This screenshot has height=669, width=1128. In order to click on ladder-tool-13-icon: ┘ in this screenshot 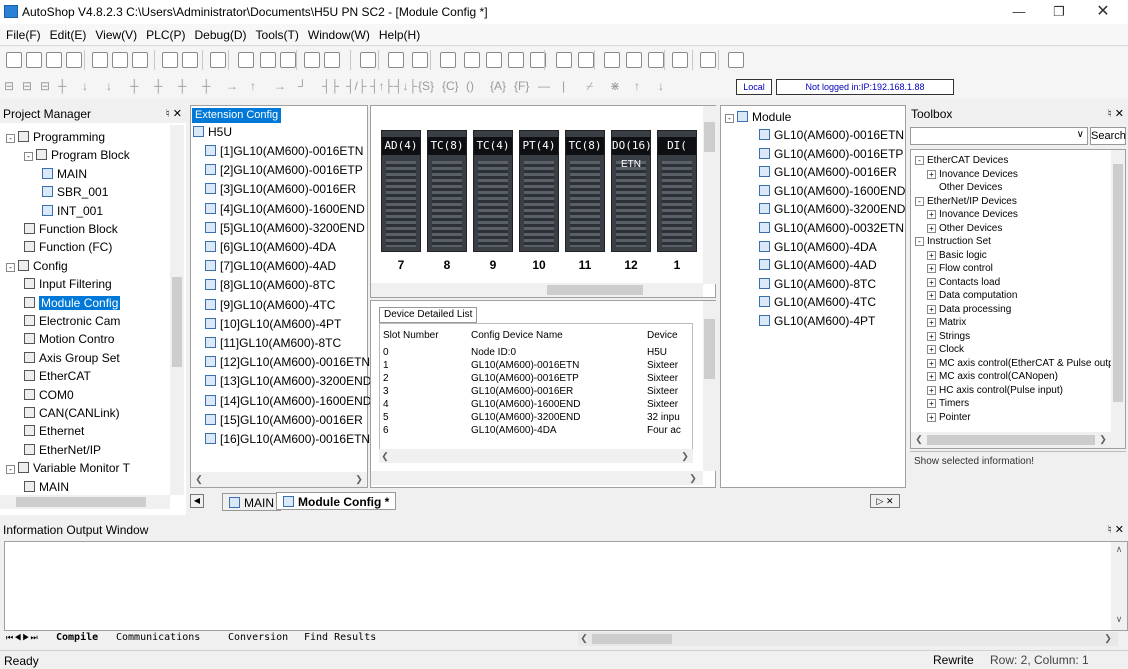, I will do `click(302, 86)`.